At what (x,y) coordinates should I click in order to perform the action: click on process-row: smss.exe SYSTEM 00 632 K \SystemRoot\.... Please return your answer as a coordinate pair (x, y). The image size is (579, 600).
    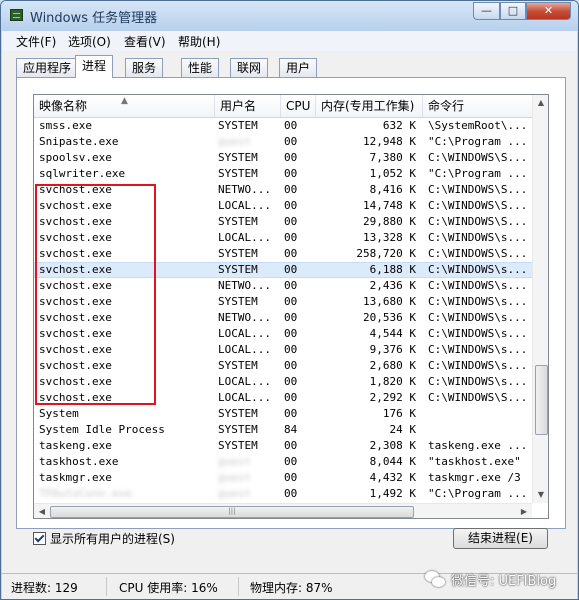
    Looking at the image, I should click on (283, 126).